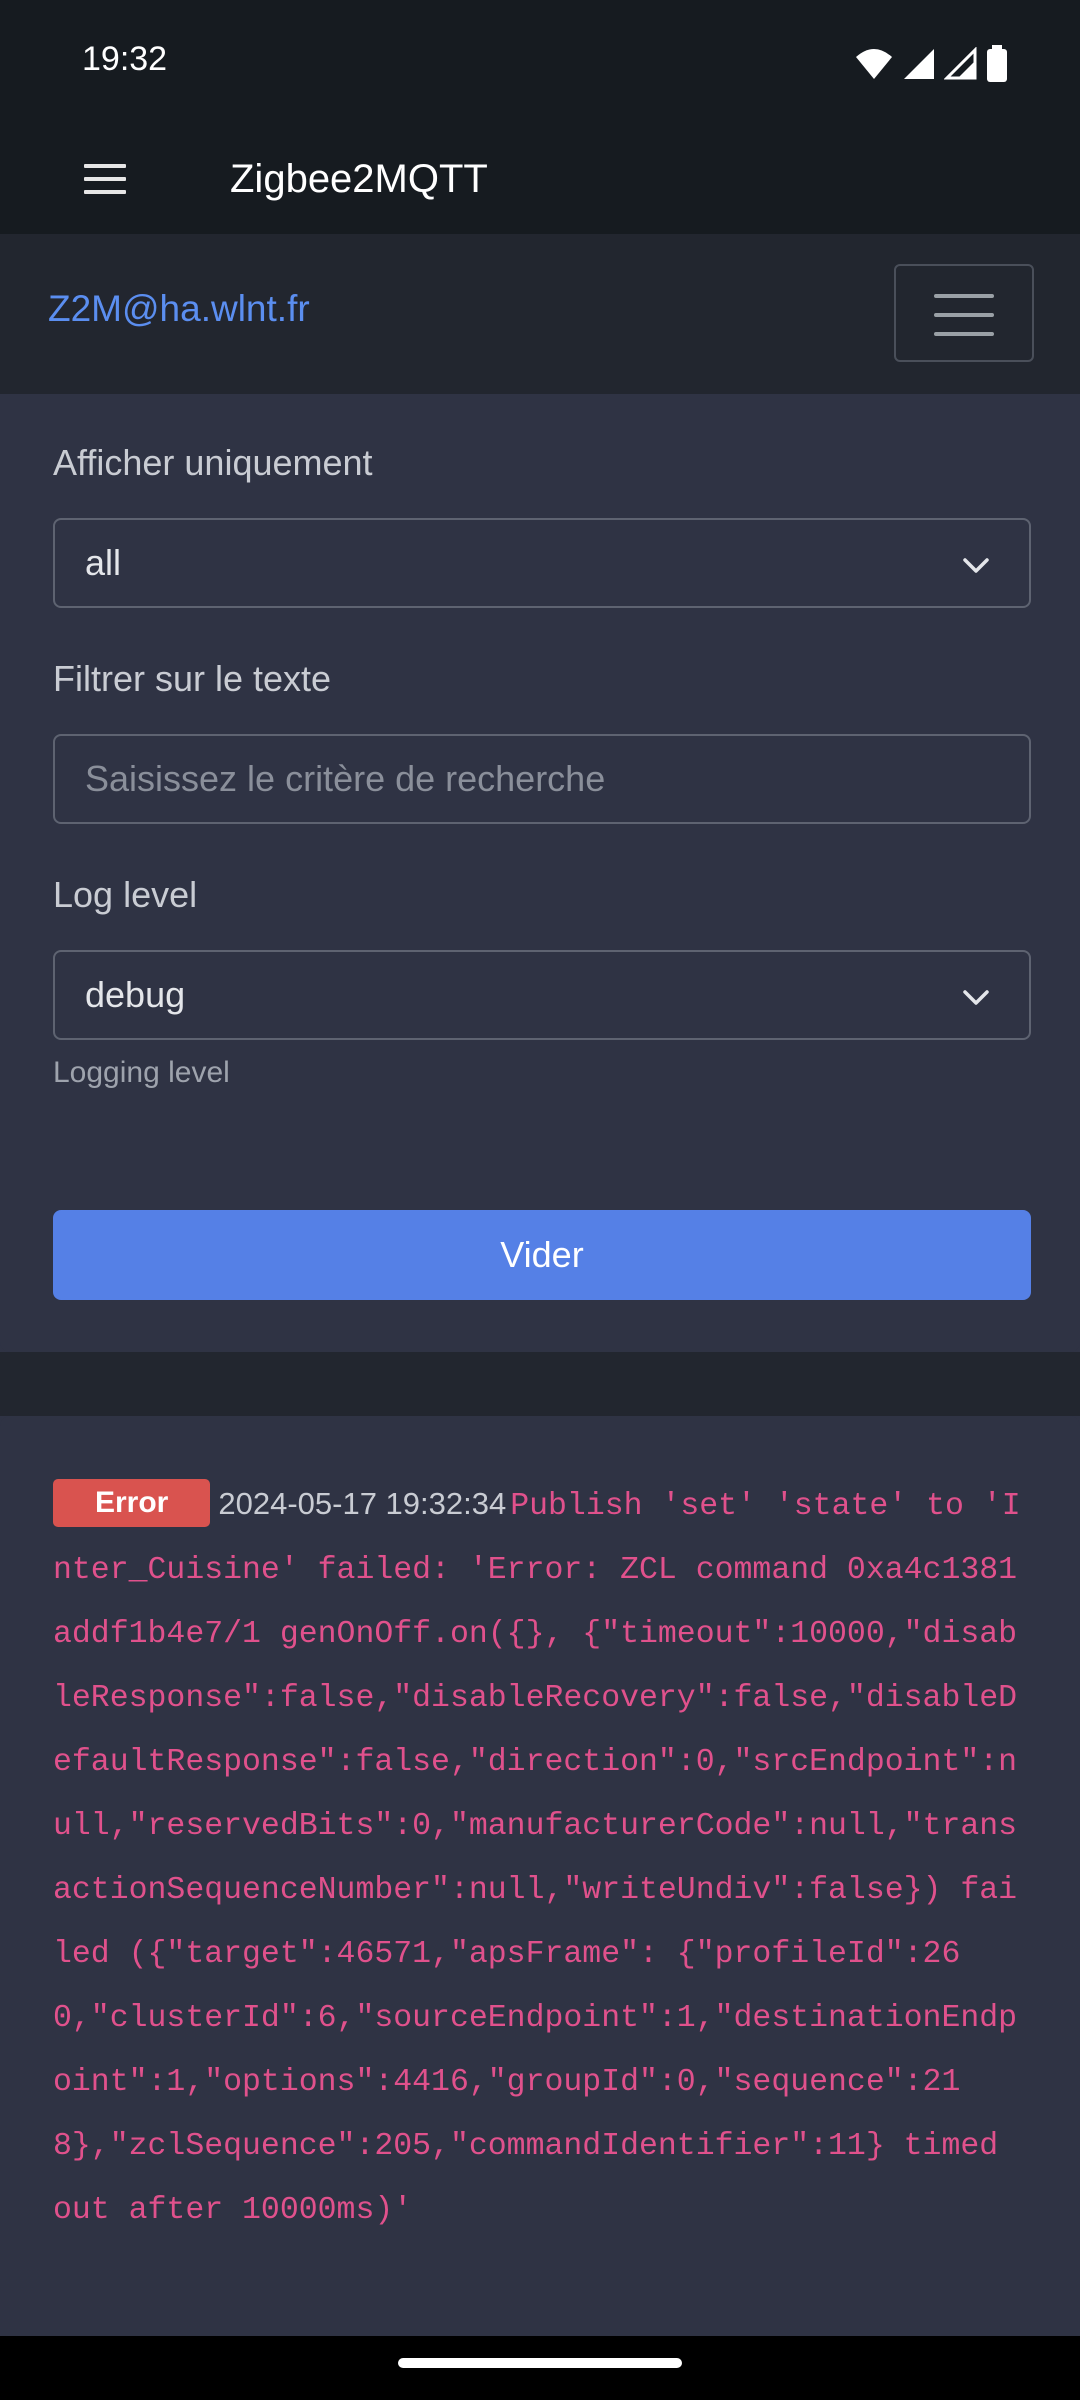 The height and width of the screenshot is (2400, 1080). What do you see at coordinates (997, 63) in the screenshot?
I see `battery-icon` at bounding box center [997, 63].